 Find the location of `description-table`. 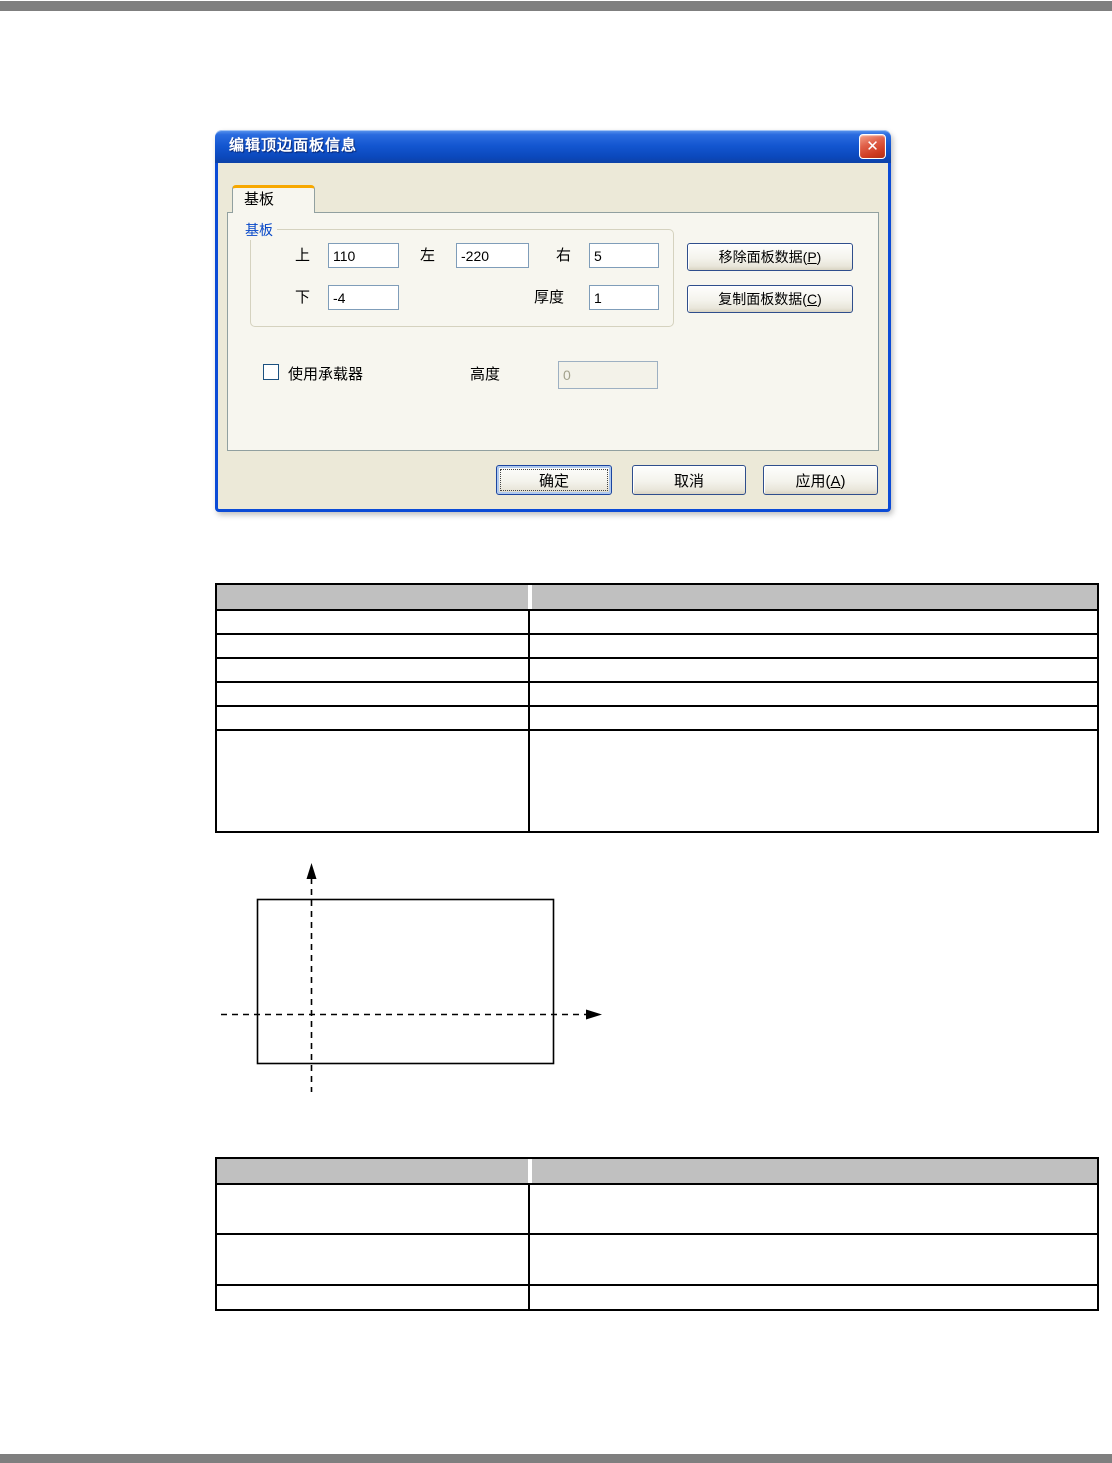

description-table is located at coordinates (657, 1234).